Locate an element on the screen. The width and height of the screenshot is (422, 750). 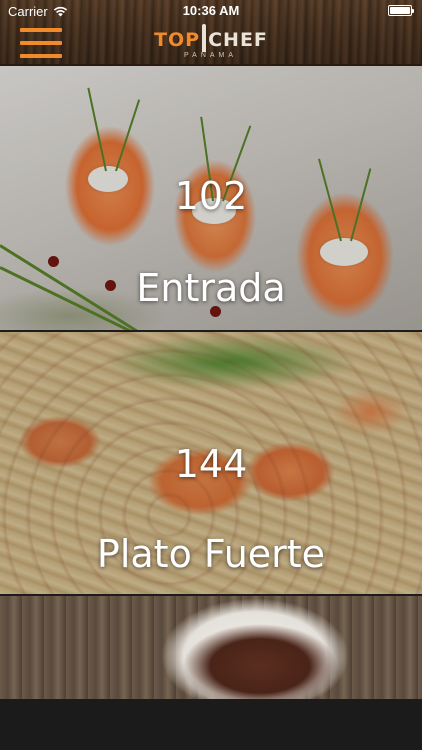
battery-icon is located at coordinates (401, 10).